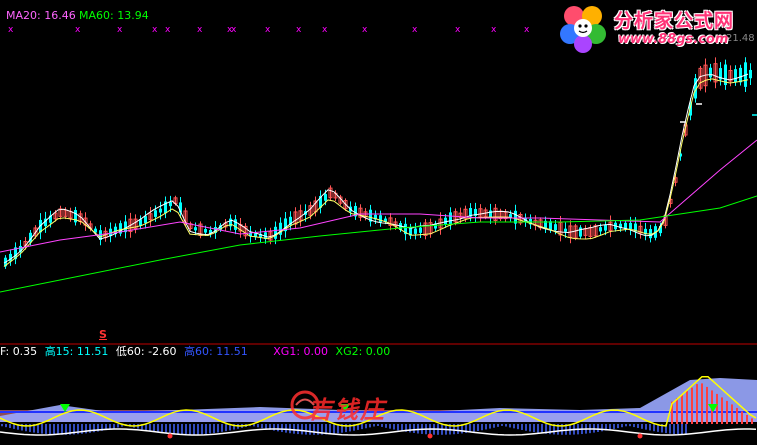 The width and height of the screenshot is (757, 445). I want to click on watermark-logo: 分析家公式网 www.88gs.com, so click(656, 28).